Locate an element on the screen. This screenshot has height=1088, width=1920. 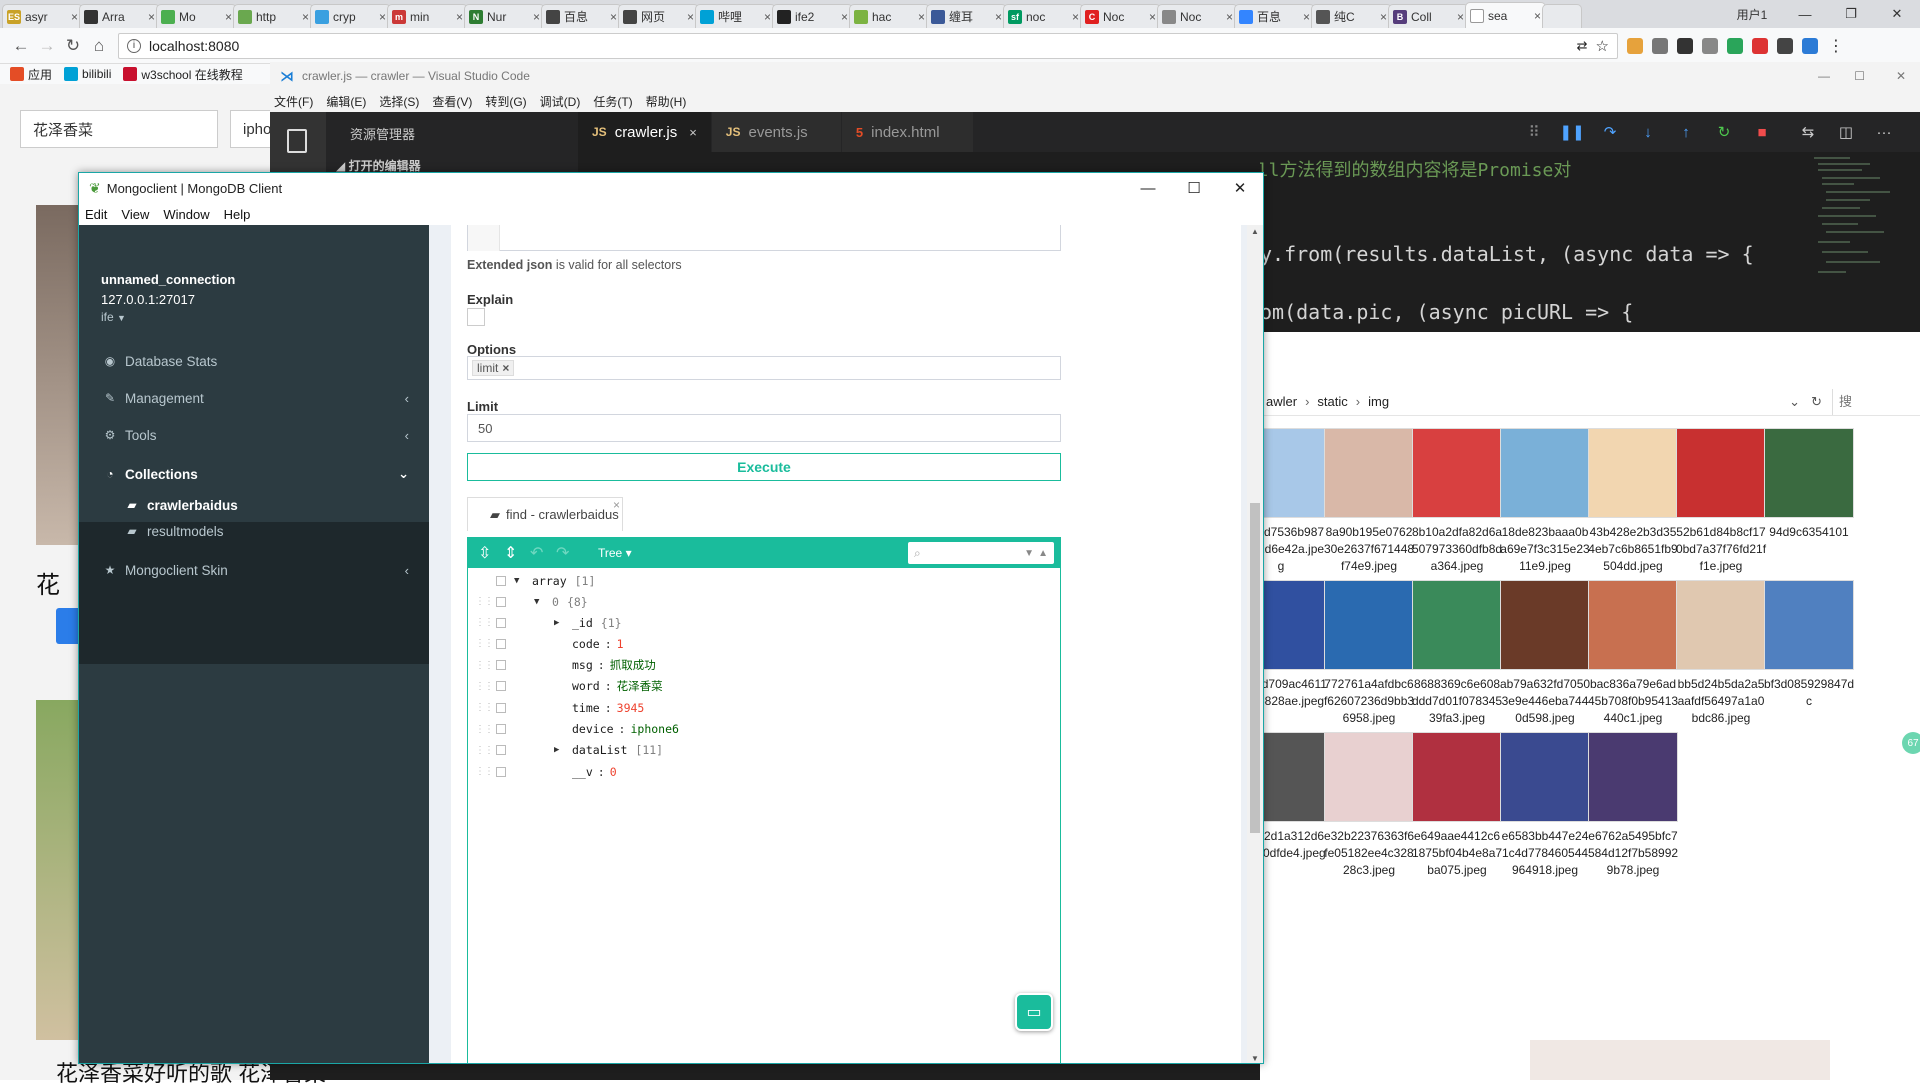
options-select: limit × is located at coordinates (764, 368).